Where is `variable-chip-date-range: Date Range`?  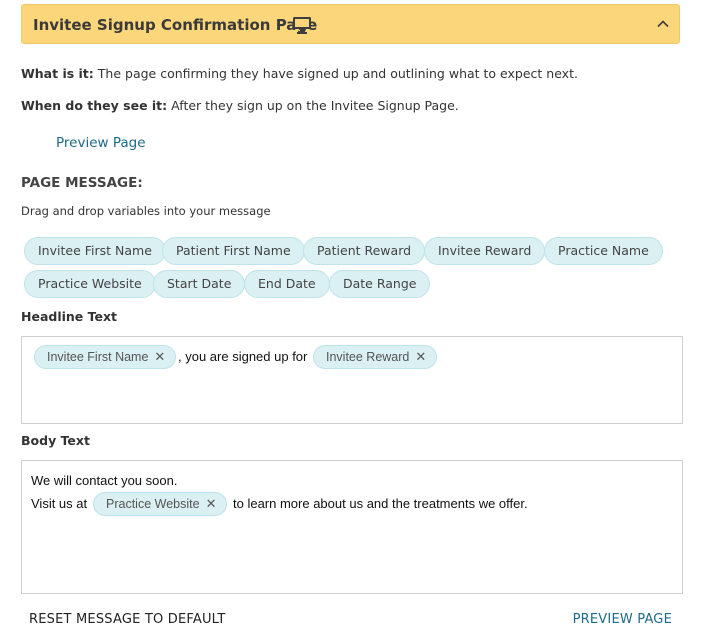 variable-chip-date-range: Date Range is located at coordinates (380, 284).